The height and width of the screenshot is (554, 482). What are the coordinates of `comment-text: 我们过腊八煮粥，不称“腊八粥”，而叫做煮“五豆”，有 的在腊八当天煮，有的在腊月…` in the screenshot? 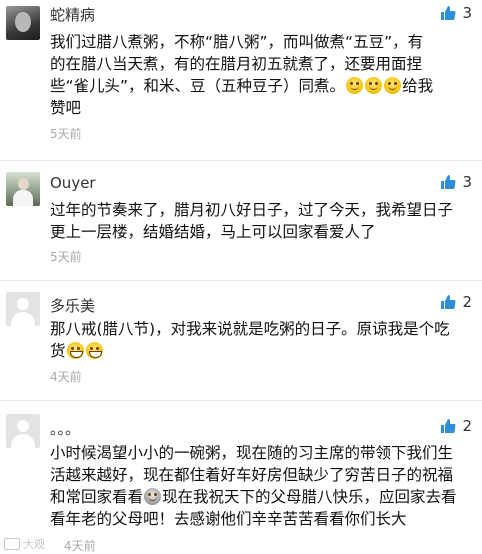 It's located at (242, 75).